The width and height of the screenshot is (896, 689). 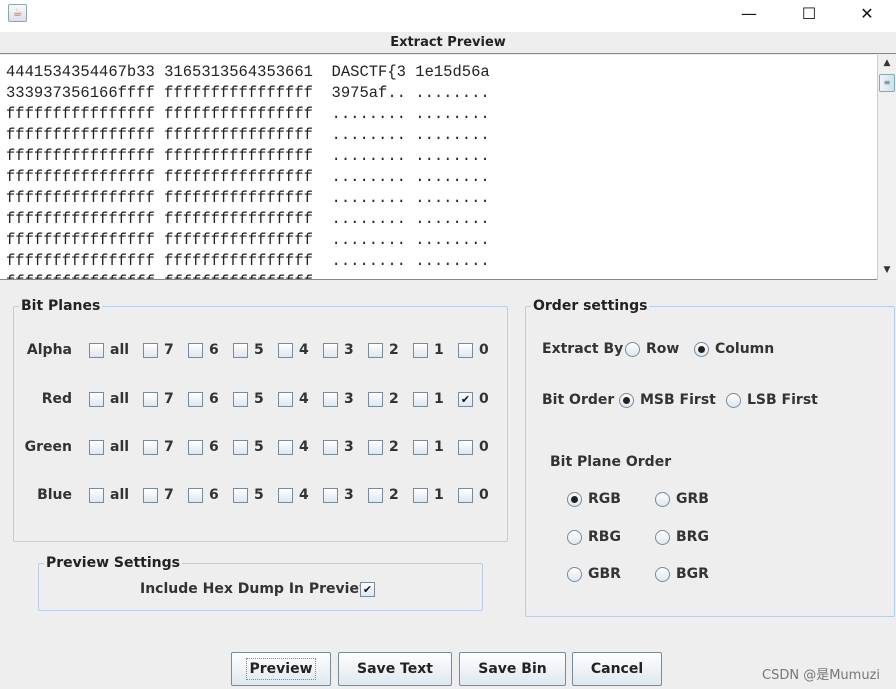 What do you see at coordinates (887, 270) in the screenshot?
I see `scroll-down-icon: ▼` at bounding box center [887, 270].